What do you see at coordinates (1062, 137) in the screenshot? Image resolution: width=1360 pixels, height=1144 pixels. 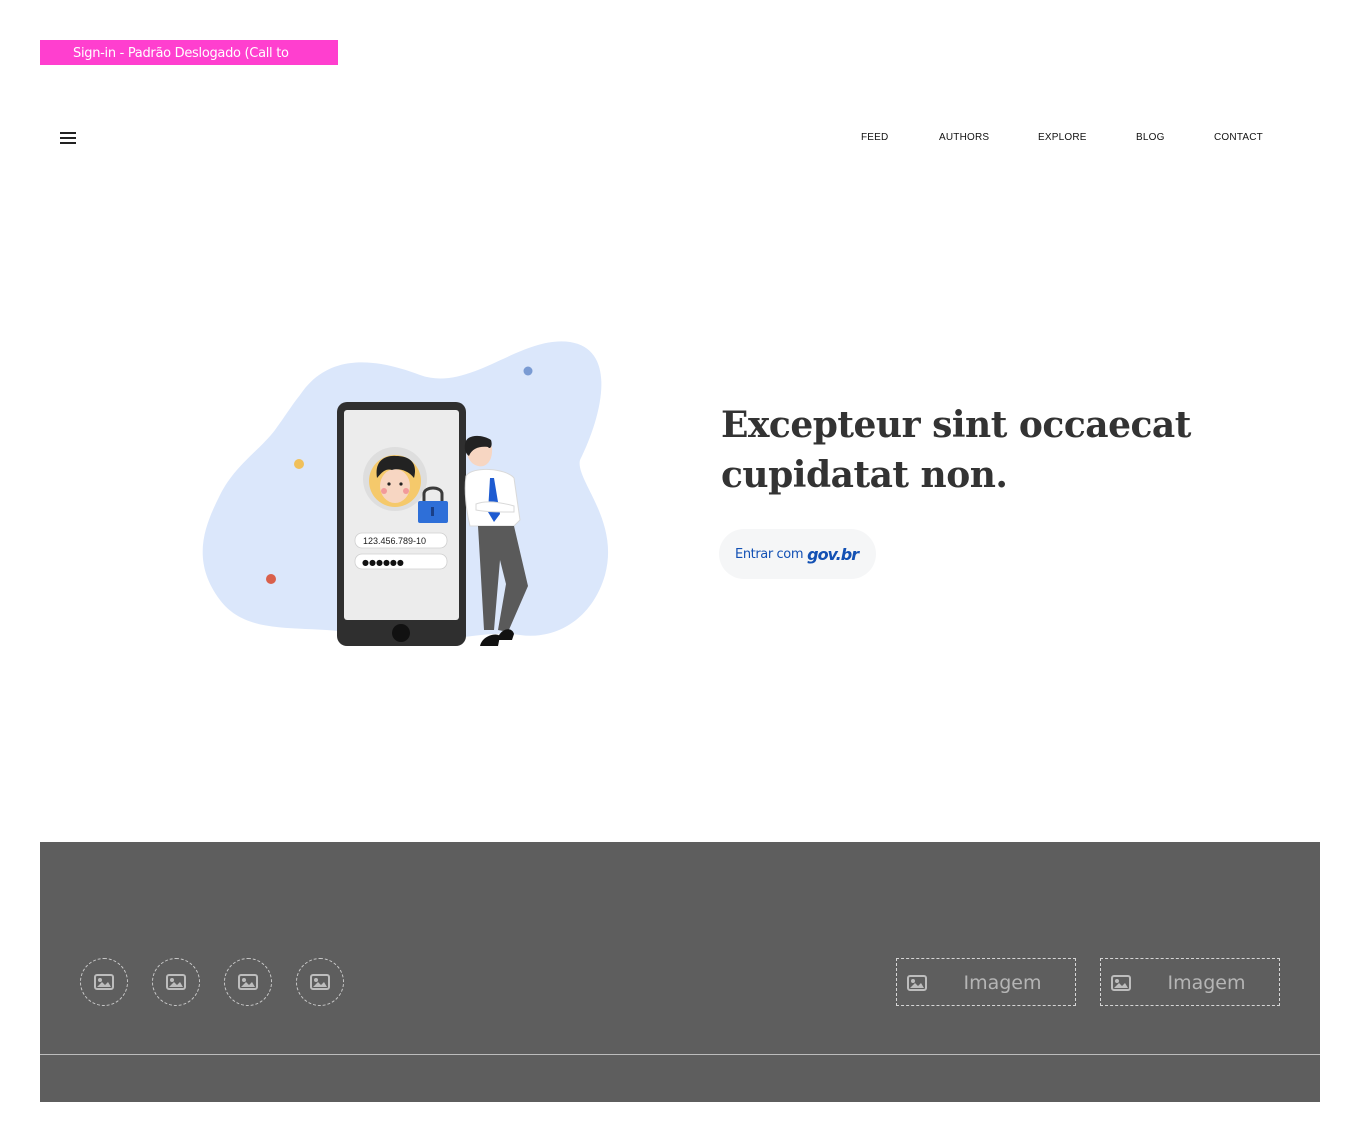 I see `nav-item-explore: EXPLORE` at bounding box center [1062, 137].